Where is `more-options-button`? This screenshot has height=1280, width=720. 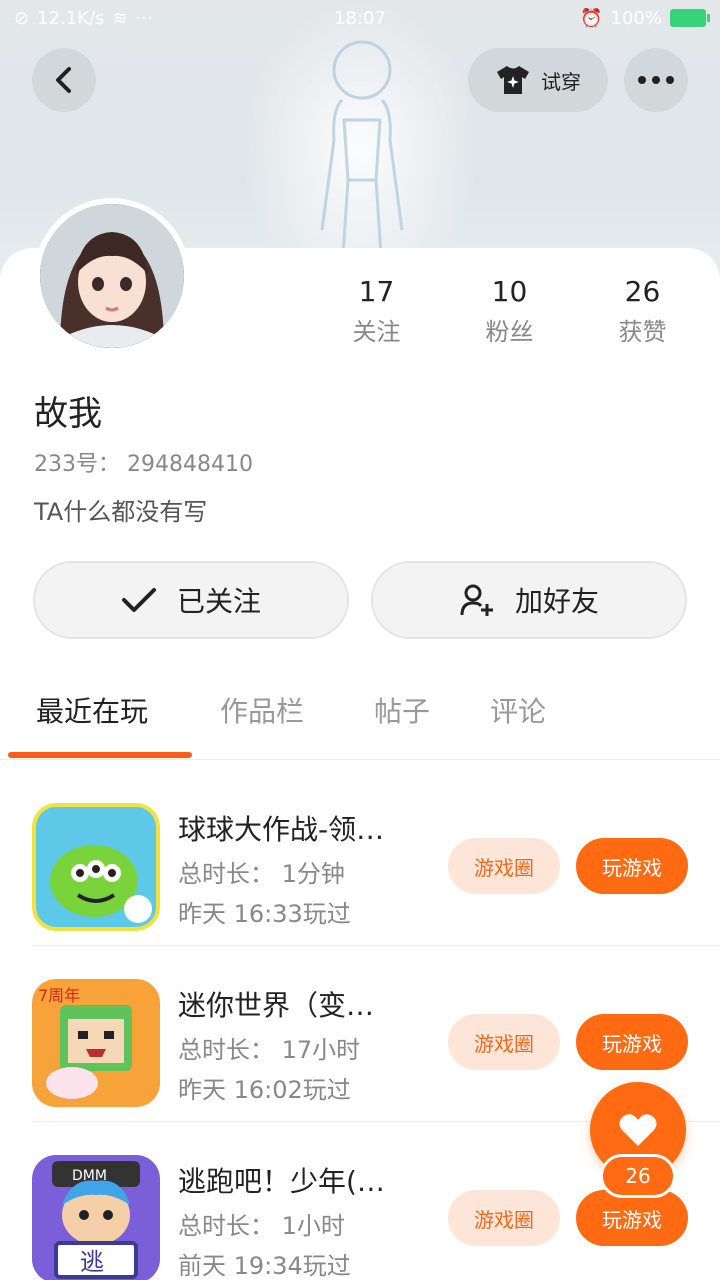 more-options-button is located at coordinates (656, 80).